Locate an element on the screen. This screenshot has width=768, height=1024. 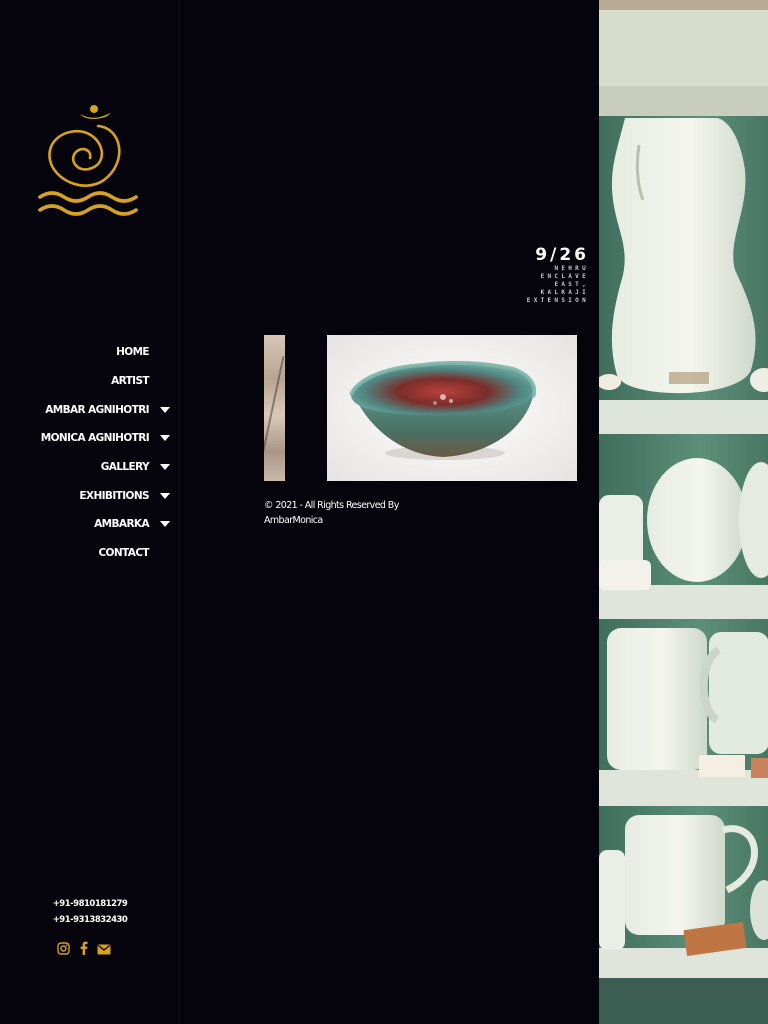
spiral-wave-logo-icon is located at coordinates (88, 160).